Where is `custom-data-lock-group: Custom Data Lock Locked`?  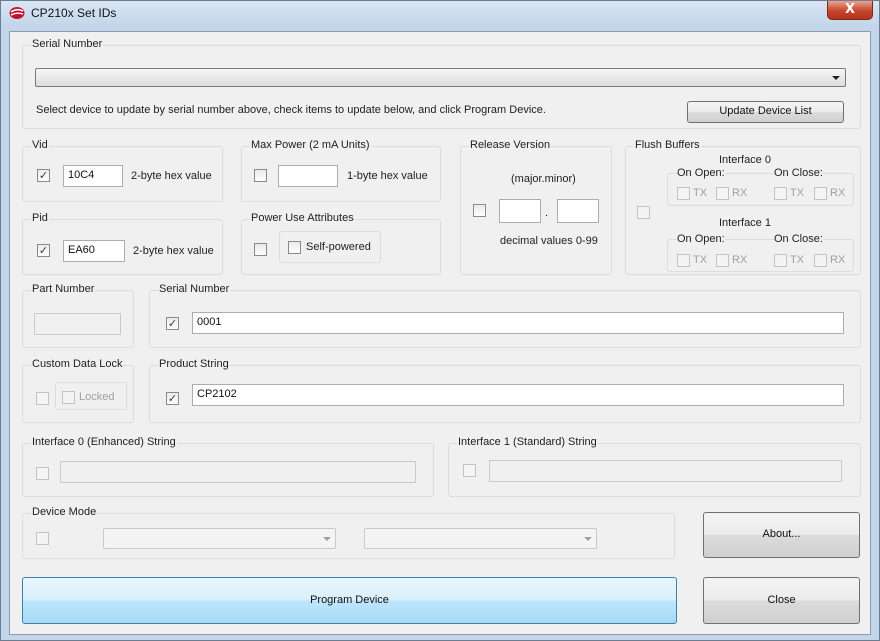
custom-data-lock-group: Custom Data Lock Locked is located at coordinates (78, 390).